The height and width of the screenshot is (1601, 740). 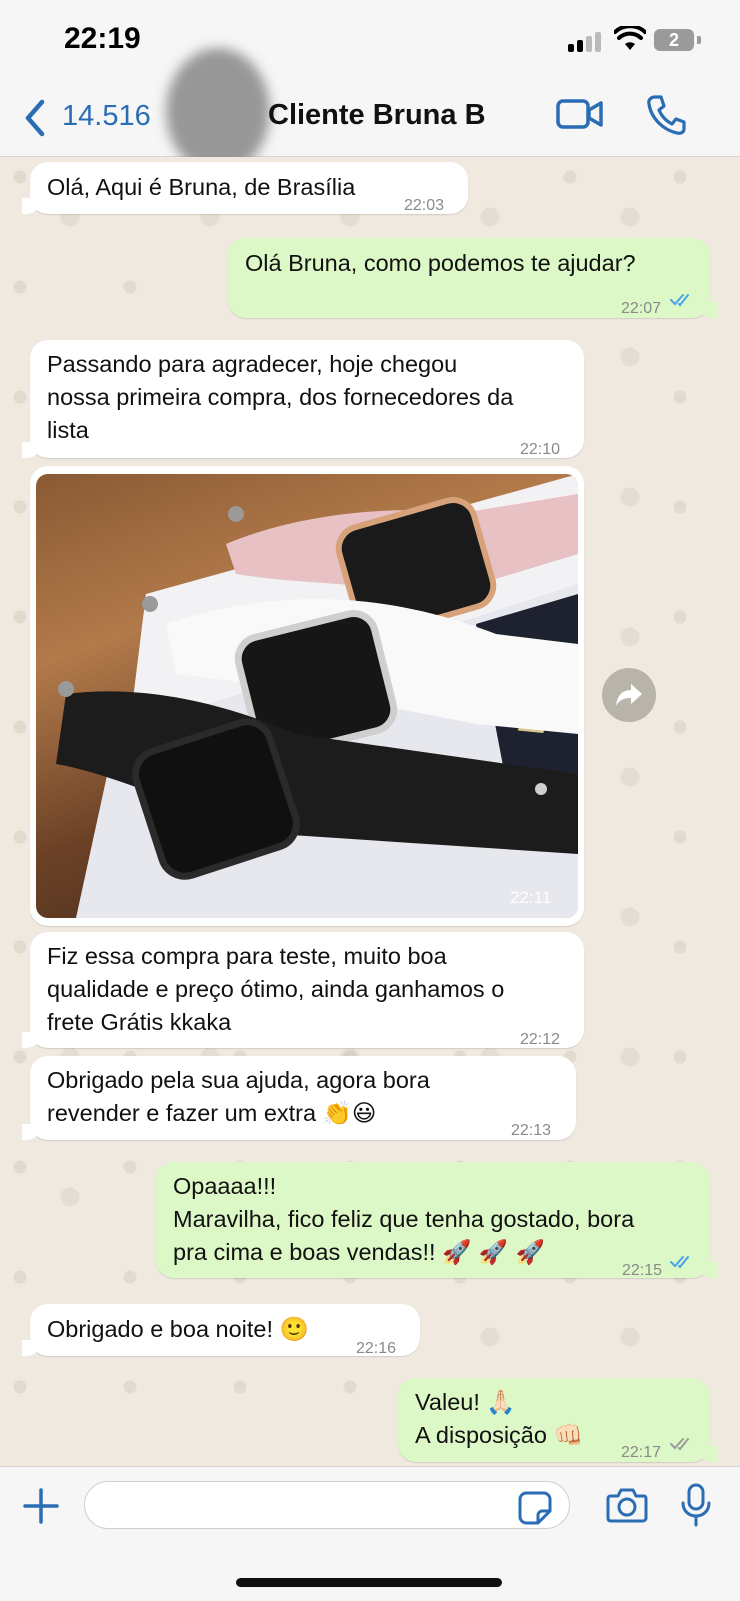 I want to click on camera-icon, so click(x=627, y=1505).